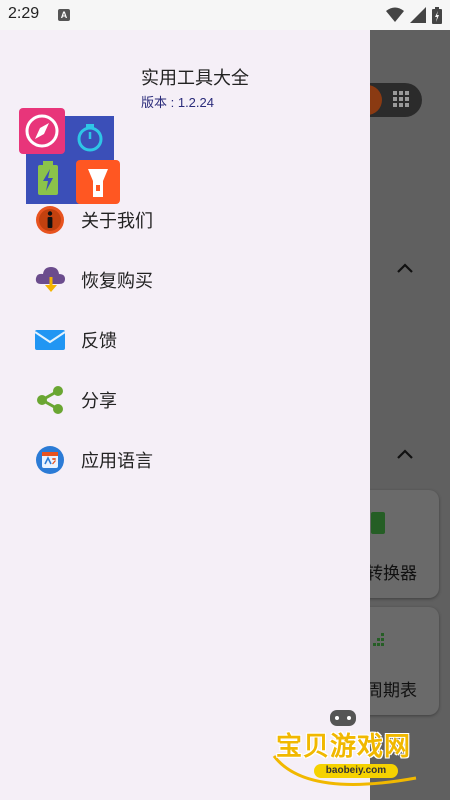 The image size is (450, 800). What do you see at coordinates (99, 341) in the screenshot?
I see `menu-label: 反馈` at bounding box center [99, 341].